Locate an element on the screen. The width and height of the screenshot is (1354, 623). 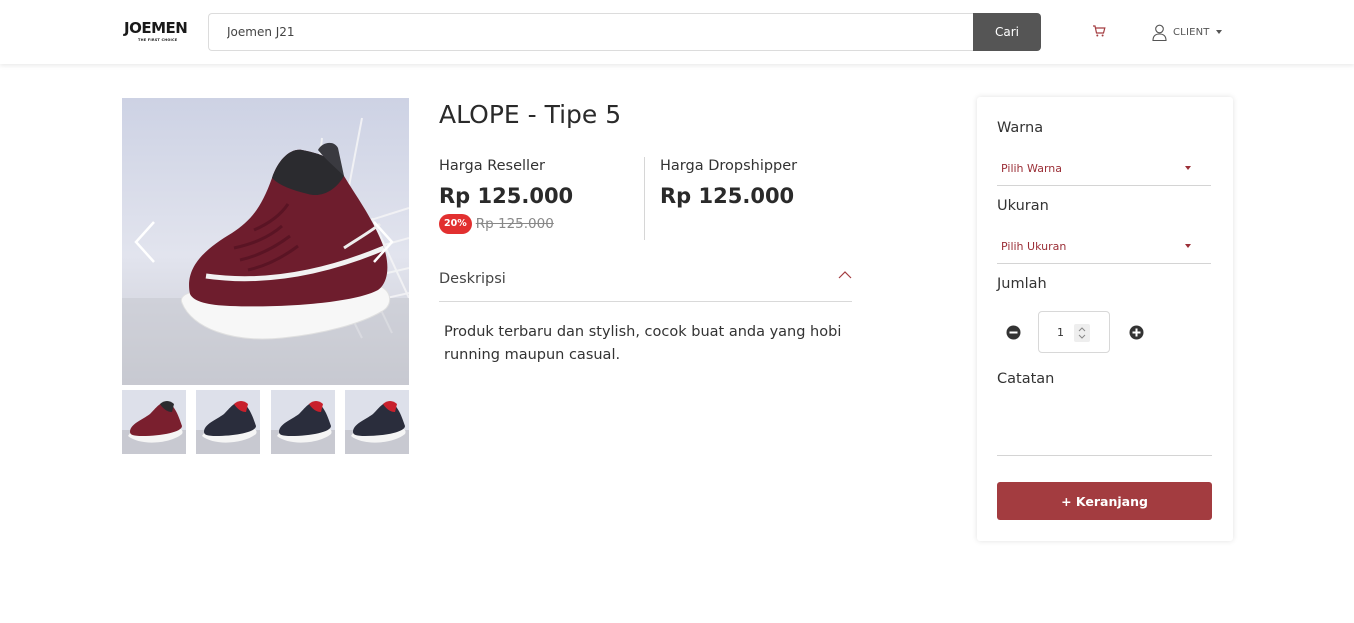
spinner-arrows-icon is located at coordinates (1082, 333).